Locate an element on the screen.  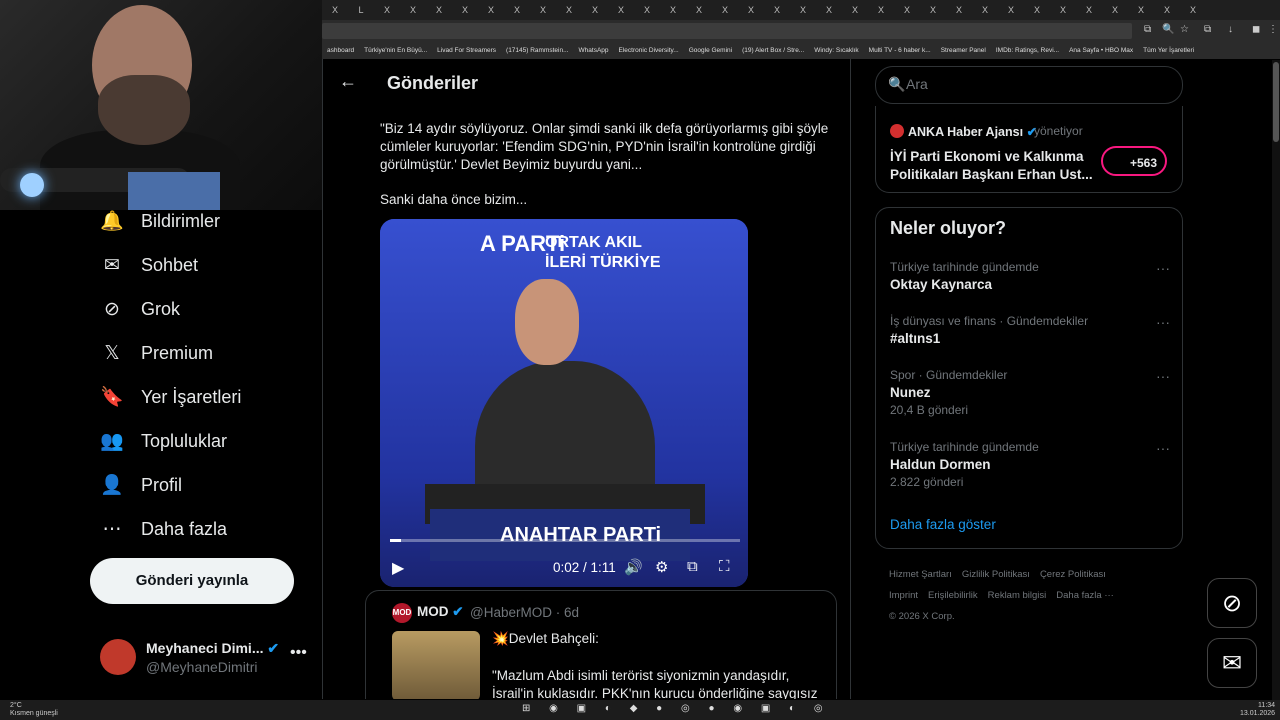
pip-icon: ⧉ is located at coordinates (692, 566).